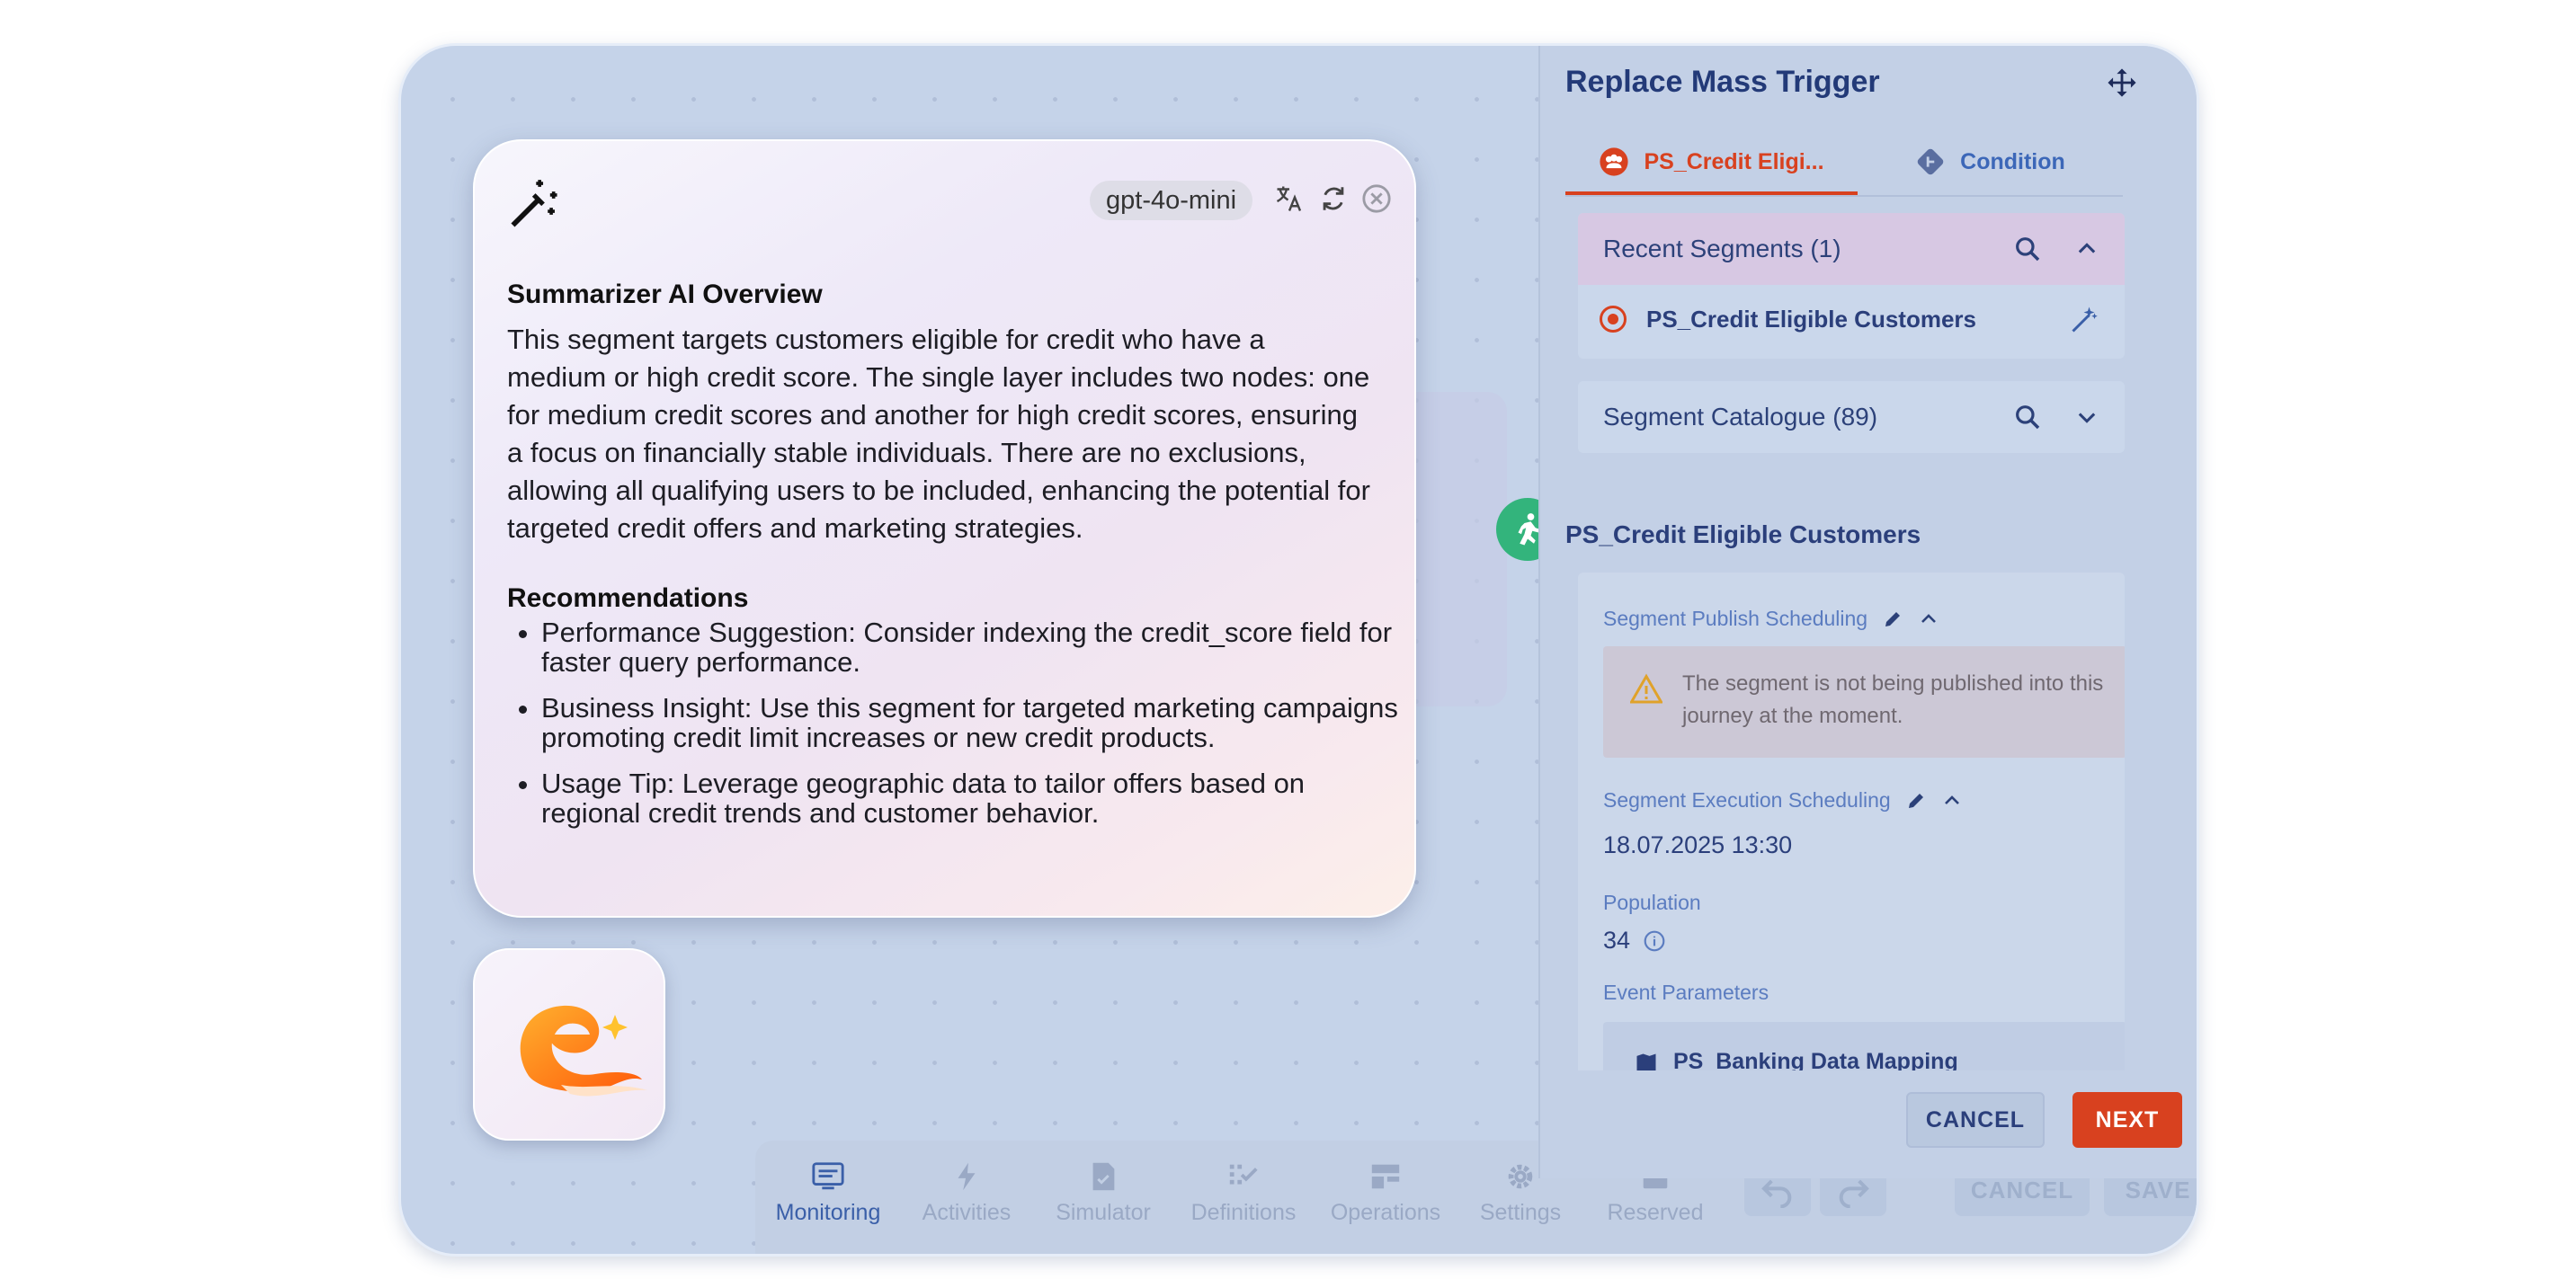 Image resolution: width=2576 pixels, height=1288 pixels. I want to click on publish-scheduling-label: Segment Publish Scheduling, so click(1771, 619).